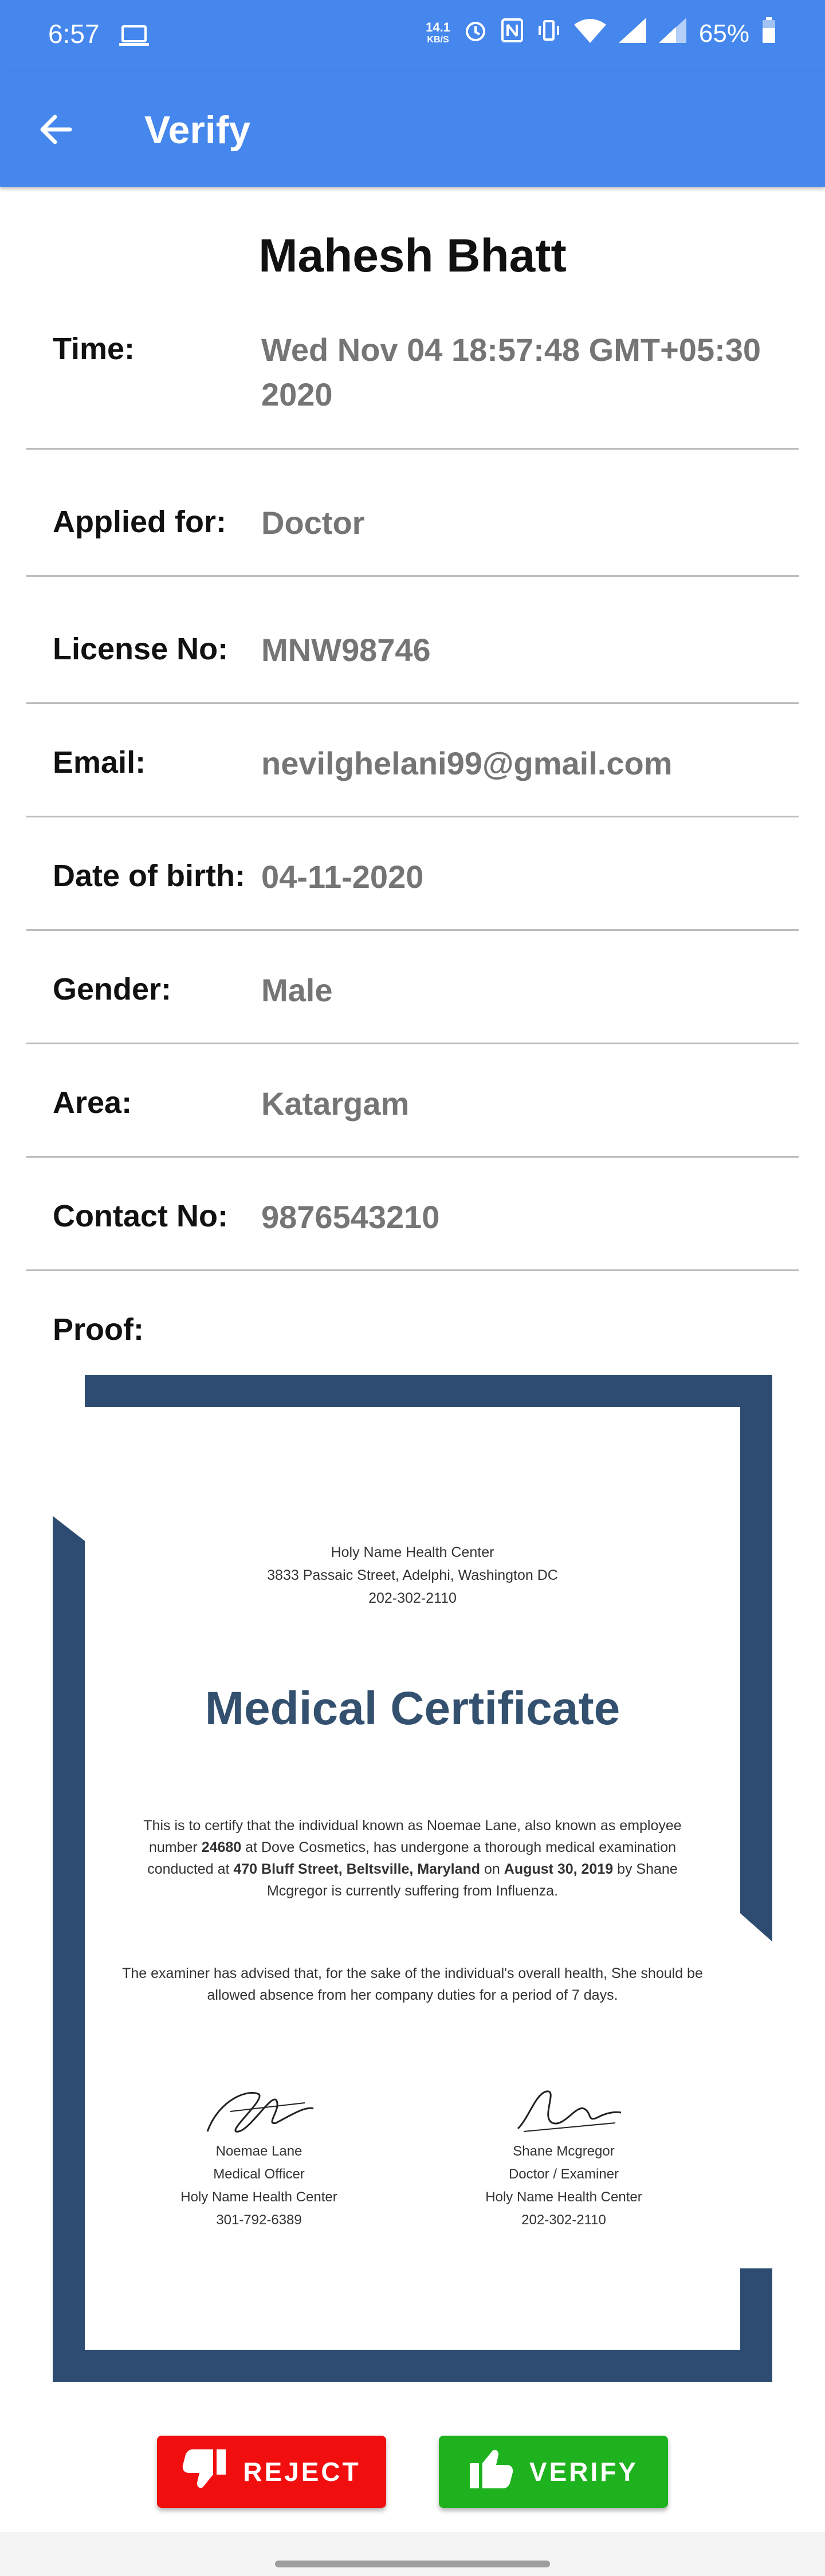  I want to click on signatory-phone: 301-792-6389, so click(259, 2220).